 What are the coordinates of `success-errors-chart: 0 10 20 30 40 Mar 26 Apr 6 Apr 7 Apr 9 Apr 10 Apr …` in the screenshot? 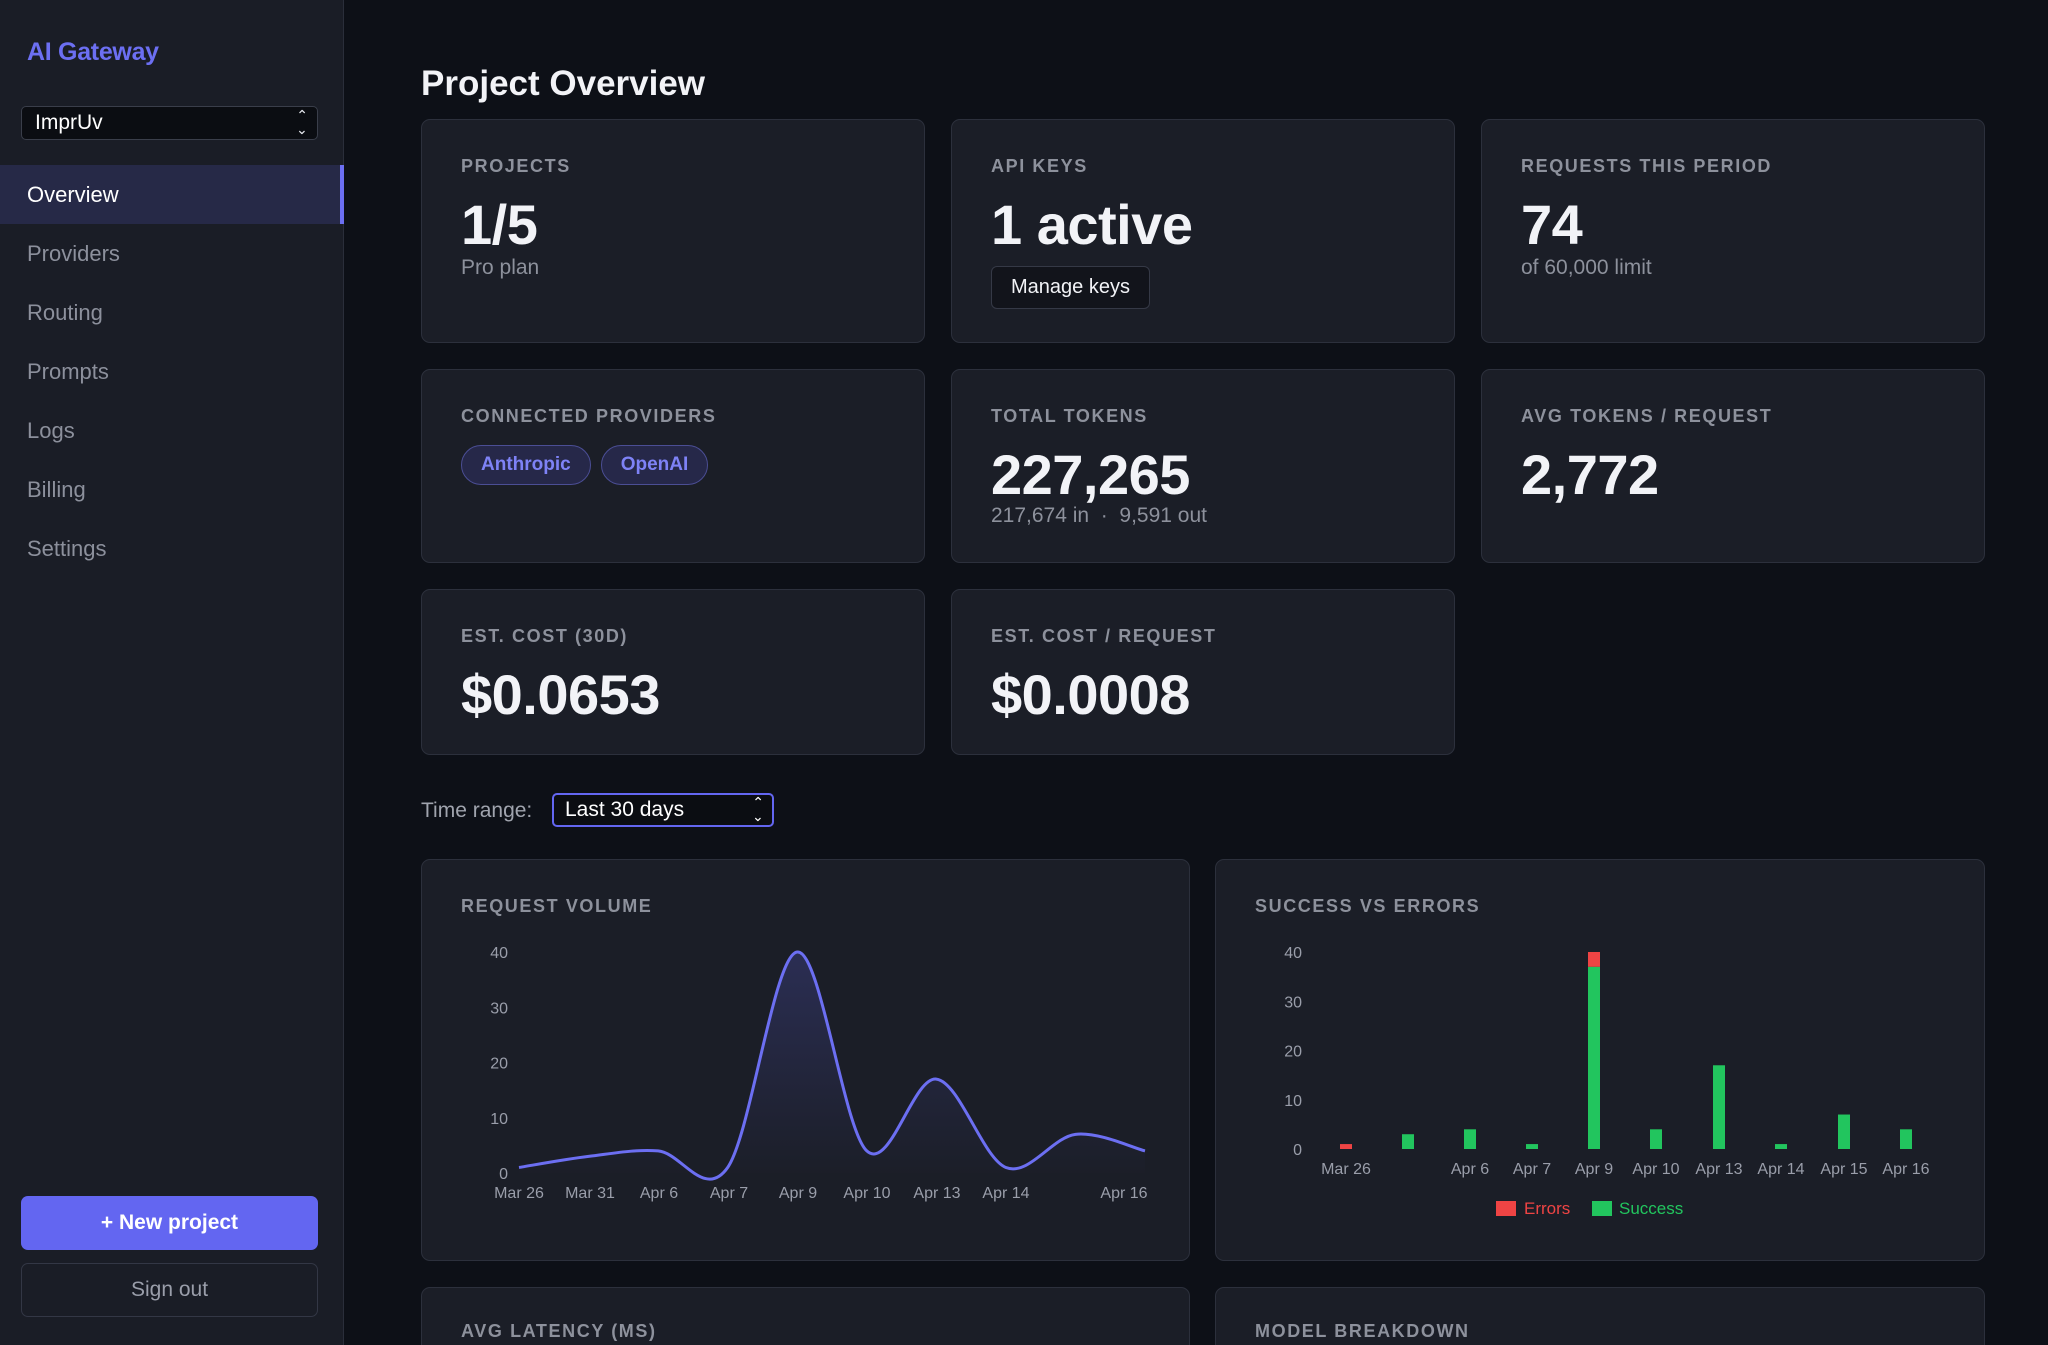 It's located at (1606, 1081).